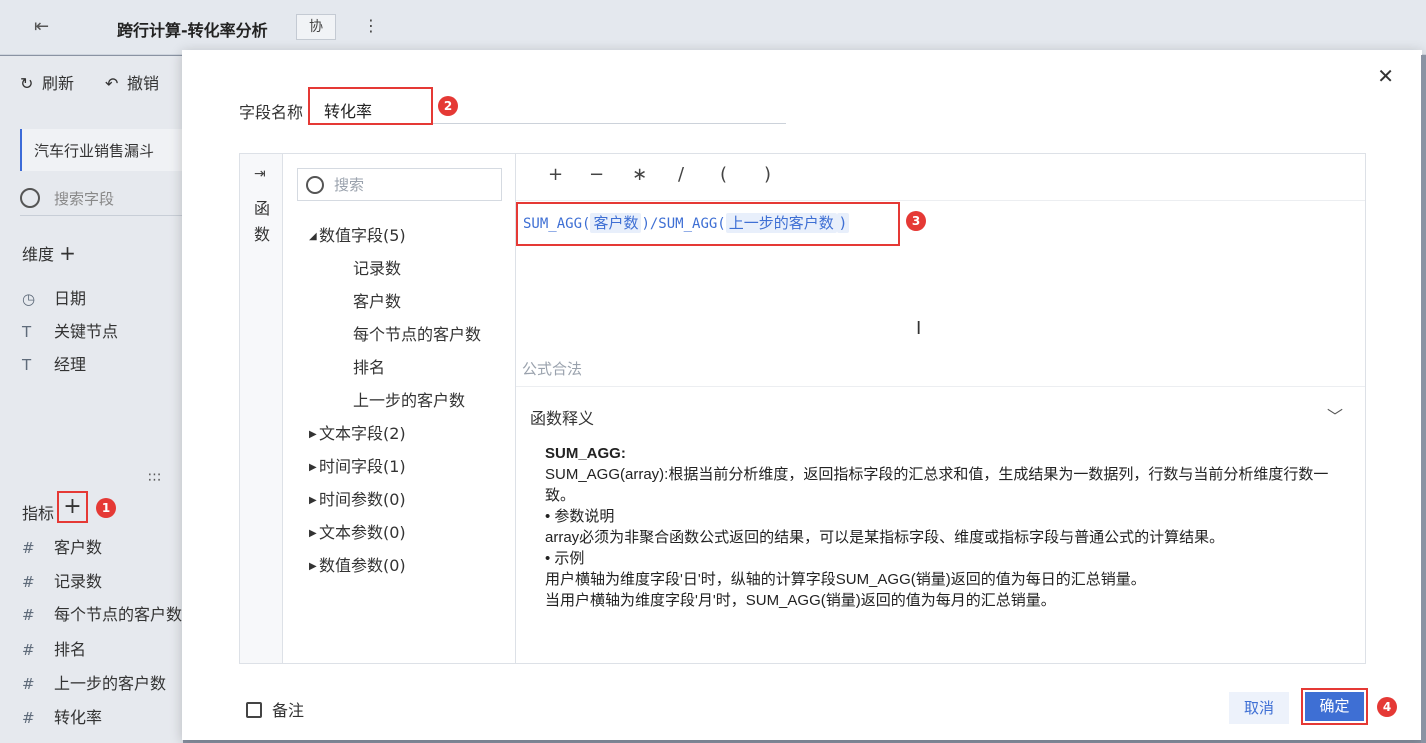  Describe the element at coordinates (101, 150) in the screenshot. I see `dataset-tab: 汽车行业销售漏斗` at that location.